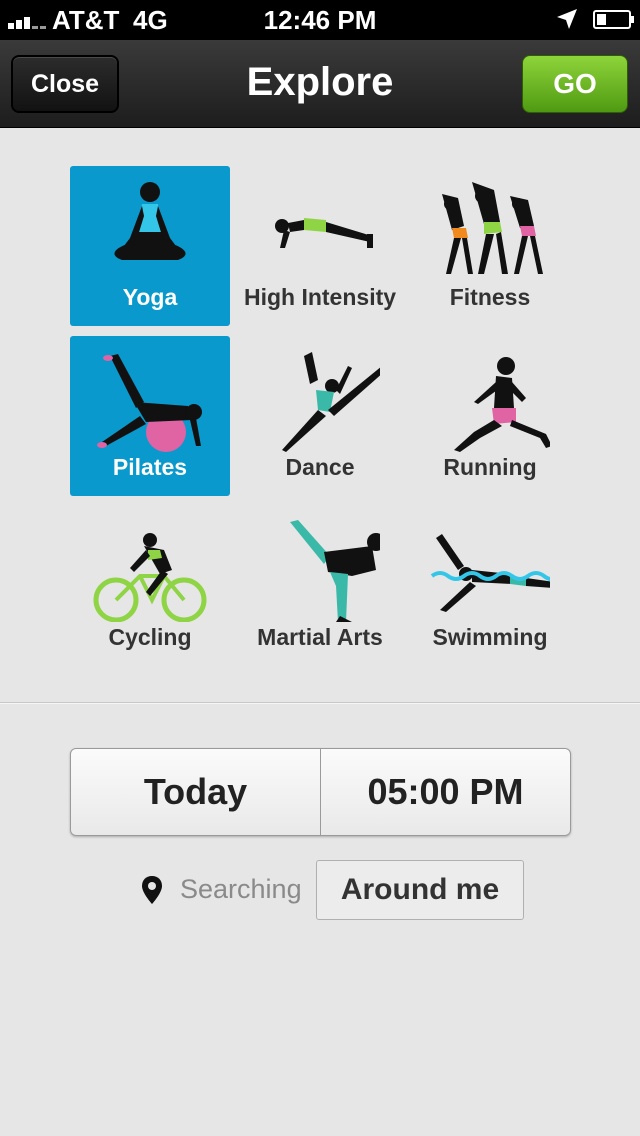 The width and height of the screenshot is (640, 1136). What do you see at coordinates (490, 573) in the screenshot?
I see `swimmer-icon` at bounding box center [490, 573].